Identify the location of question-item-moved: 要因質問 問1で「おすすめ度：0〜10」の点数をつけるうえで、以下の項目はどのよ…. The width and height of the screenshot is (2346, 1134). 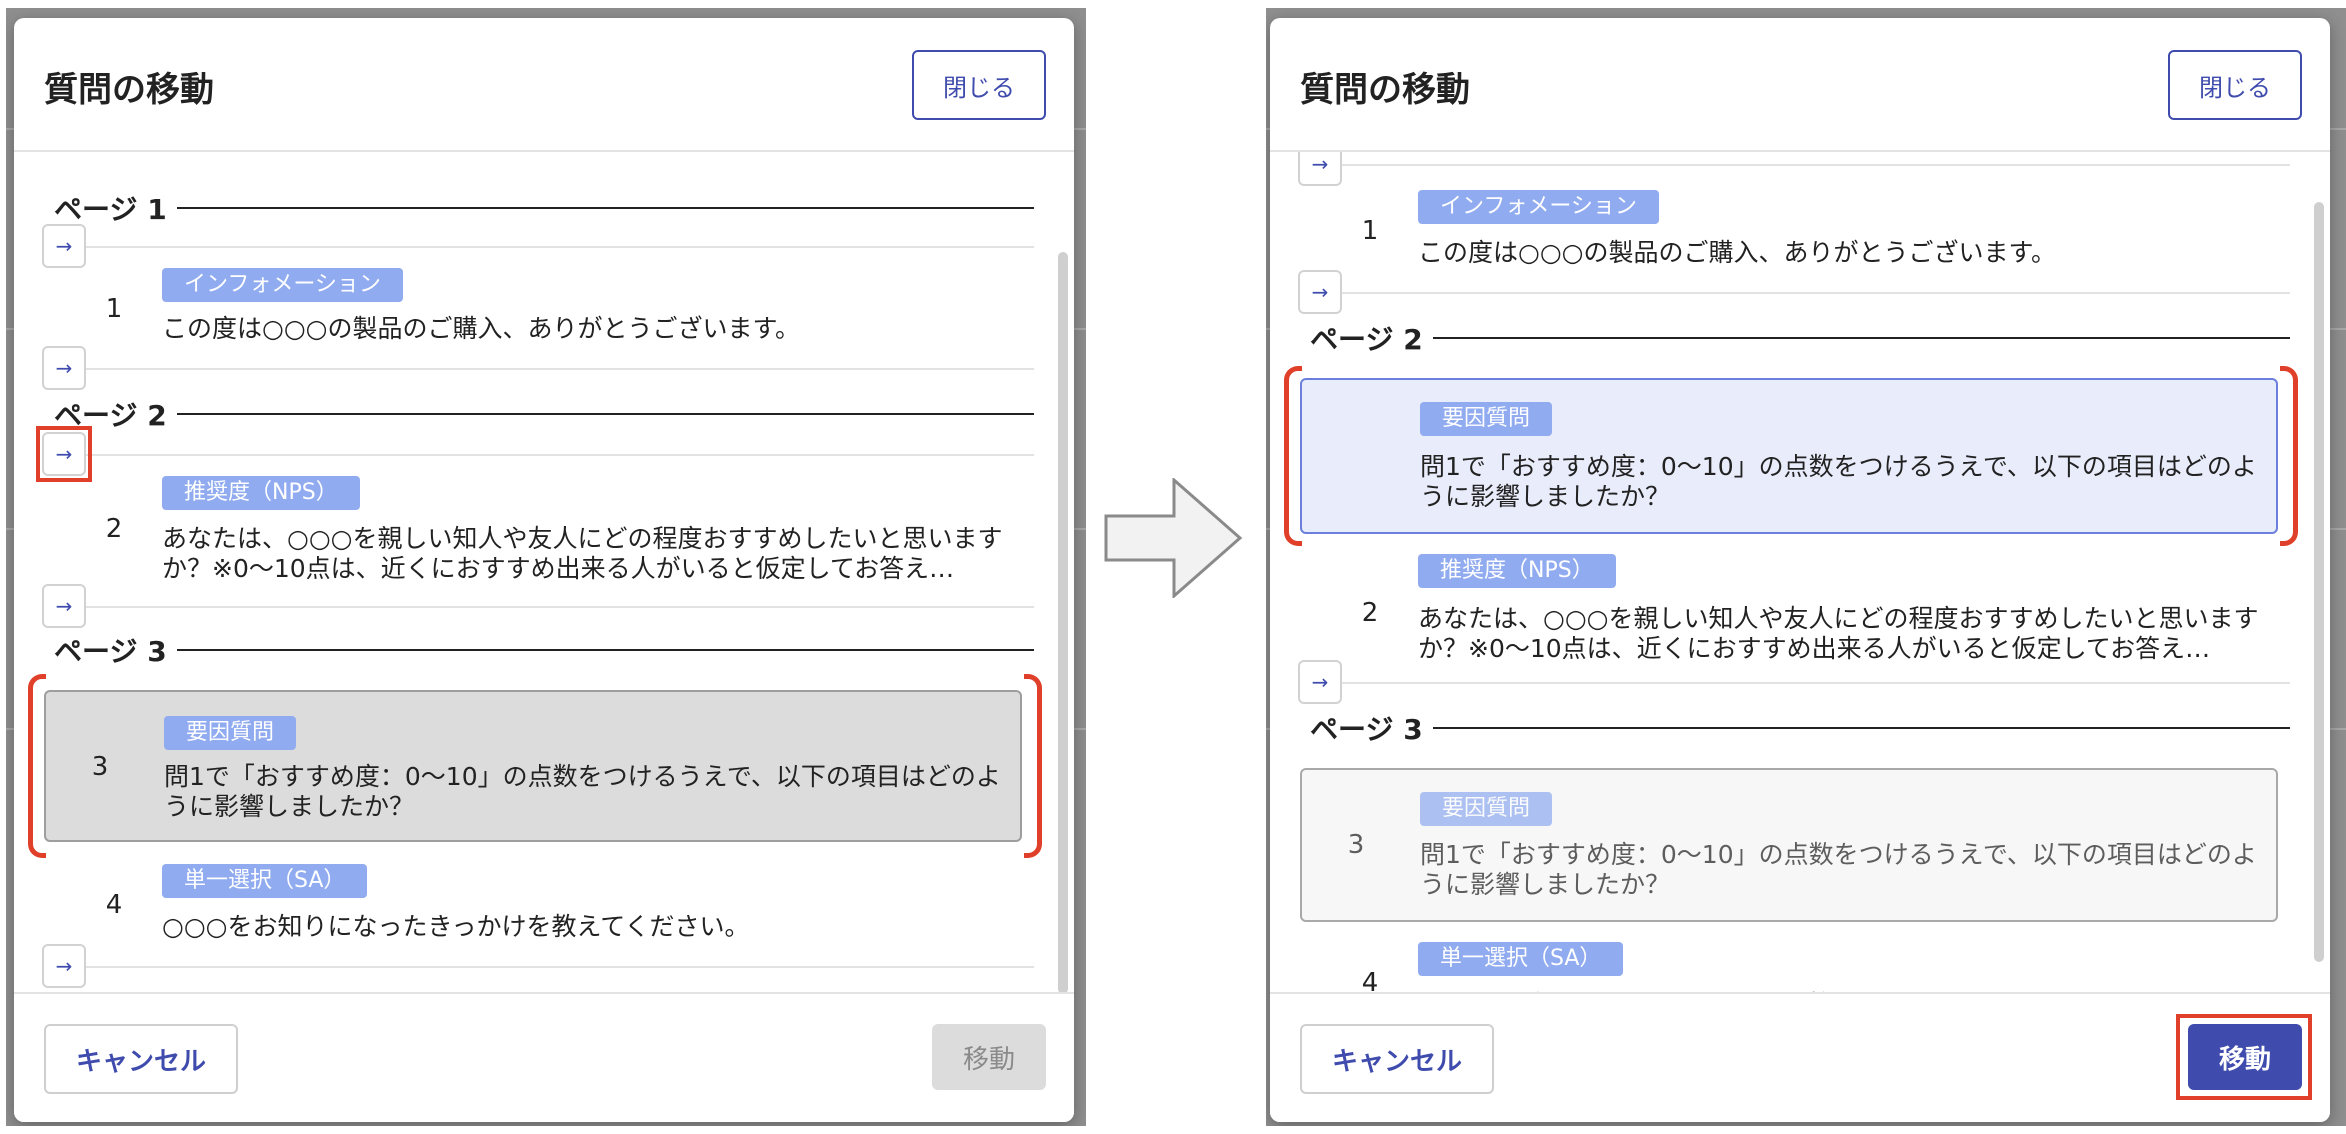
(1789, 456).